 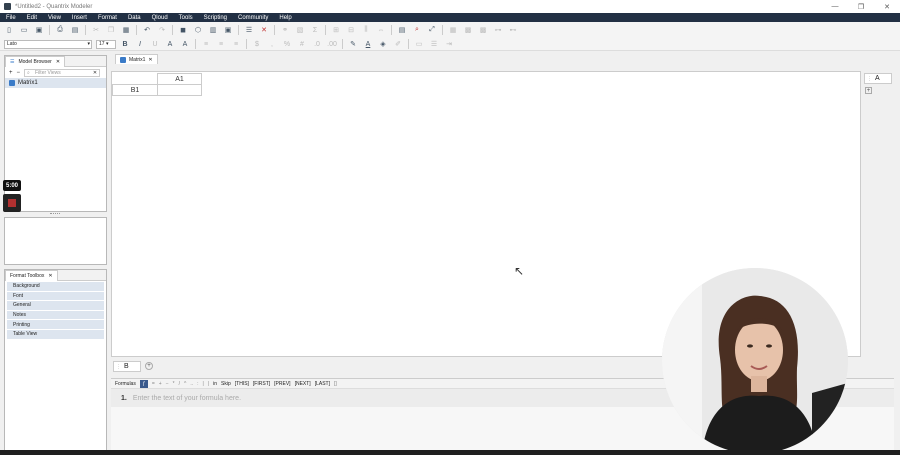 What do you see at coordinates (197, 384) in the screenshot?
I see `operator-colon: :` at bounding box center [197, 384].